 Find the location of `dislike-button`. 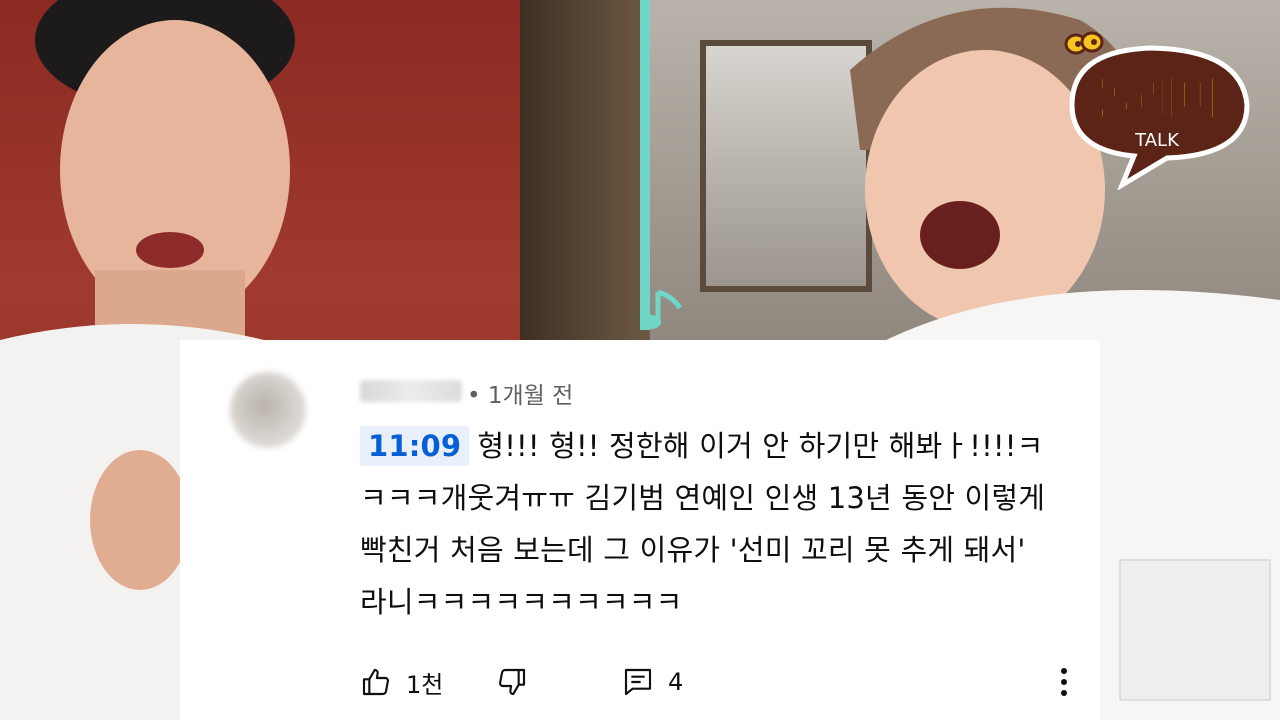

dislike-button is located at coordinates (512, 682).